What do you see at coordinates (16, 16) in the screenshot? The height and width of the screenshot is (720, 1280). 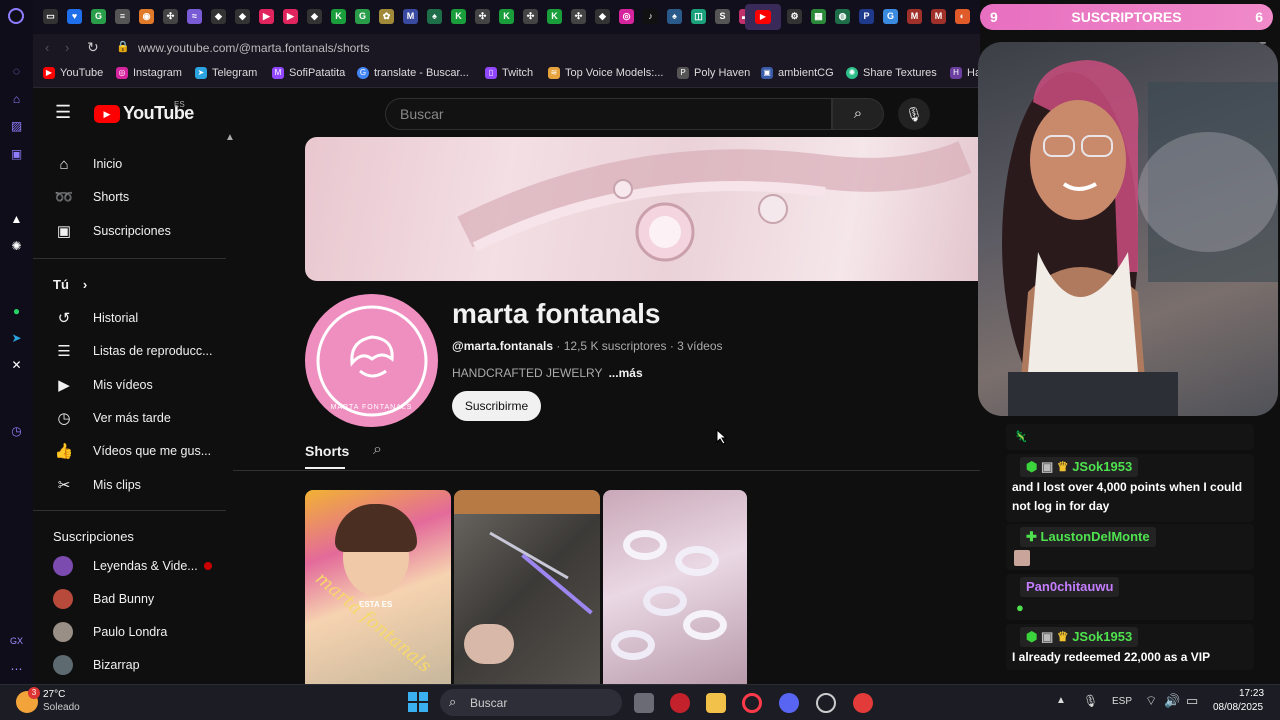 I see `opera-logo-icon` at bounding box center [16, 16].